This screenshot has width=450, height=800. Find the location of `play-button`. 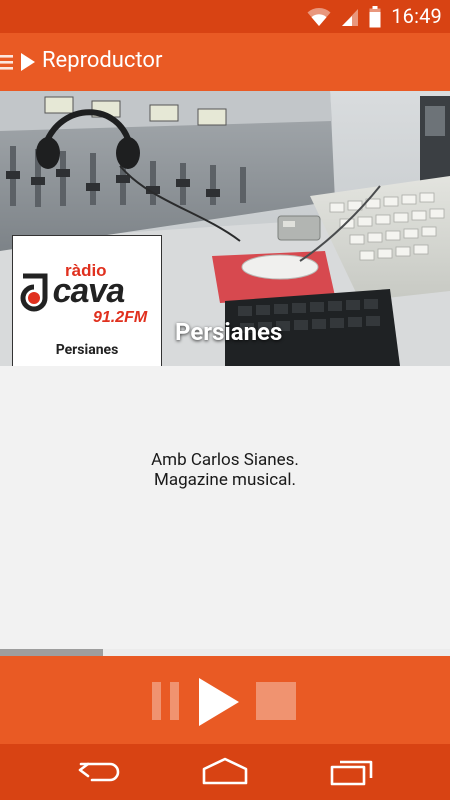

play-button is located at coordinates (219, 702).